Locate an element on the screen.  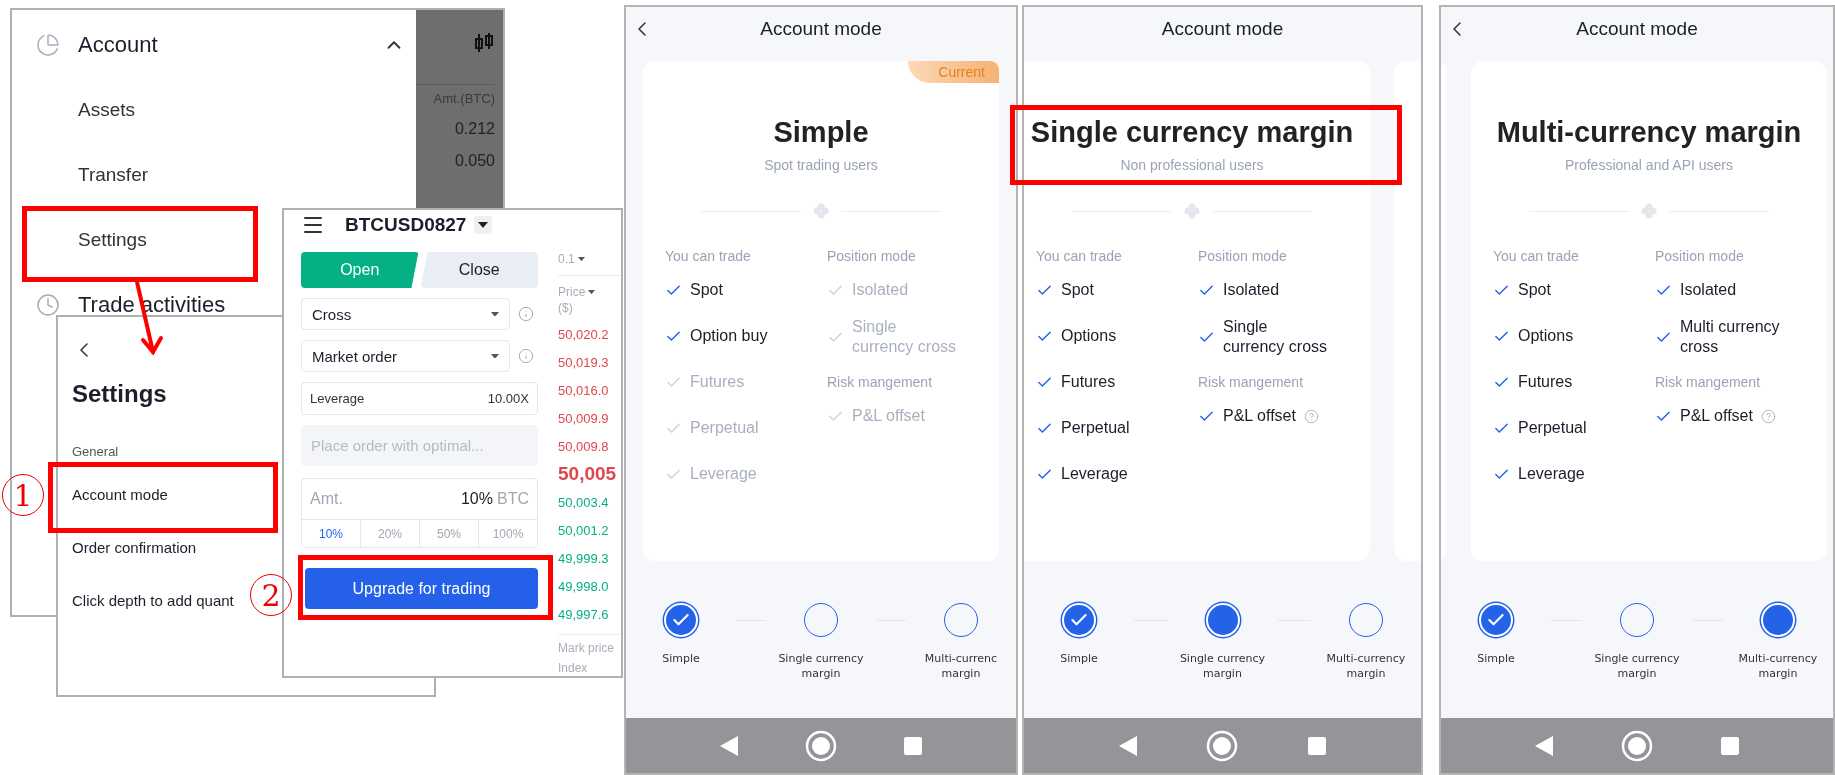
amount-label: Amt. is located at coordinates (326, 499).